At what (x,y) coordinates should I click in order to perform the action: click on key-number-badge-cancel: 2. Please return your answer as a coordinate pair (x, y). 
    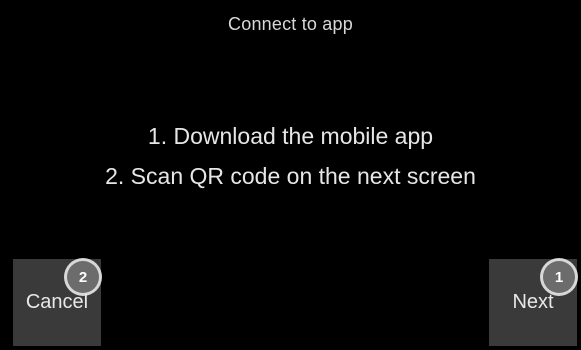
    Looking at the image, I should click on (83, 277).